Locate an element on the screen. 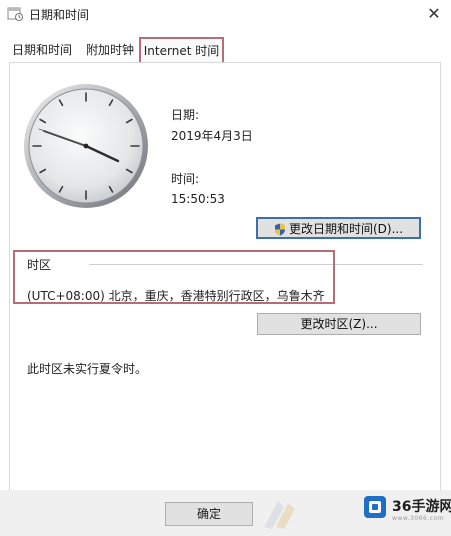 The width and height of the screenshot is (451, 536). time-label: 时间: is located at coordinates (185, 179).